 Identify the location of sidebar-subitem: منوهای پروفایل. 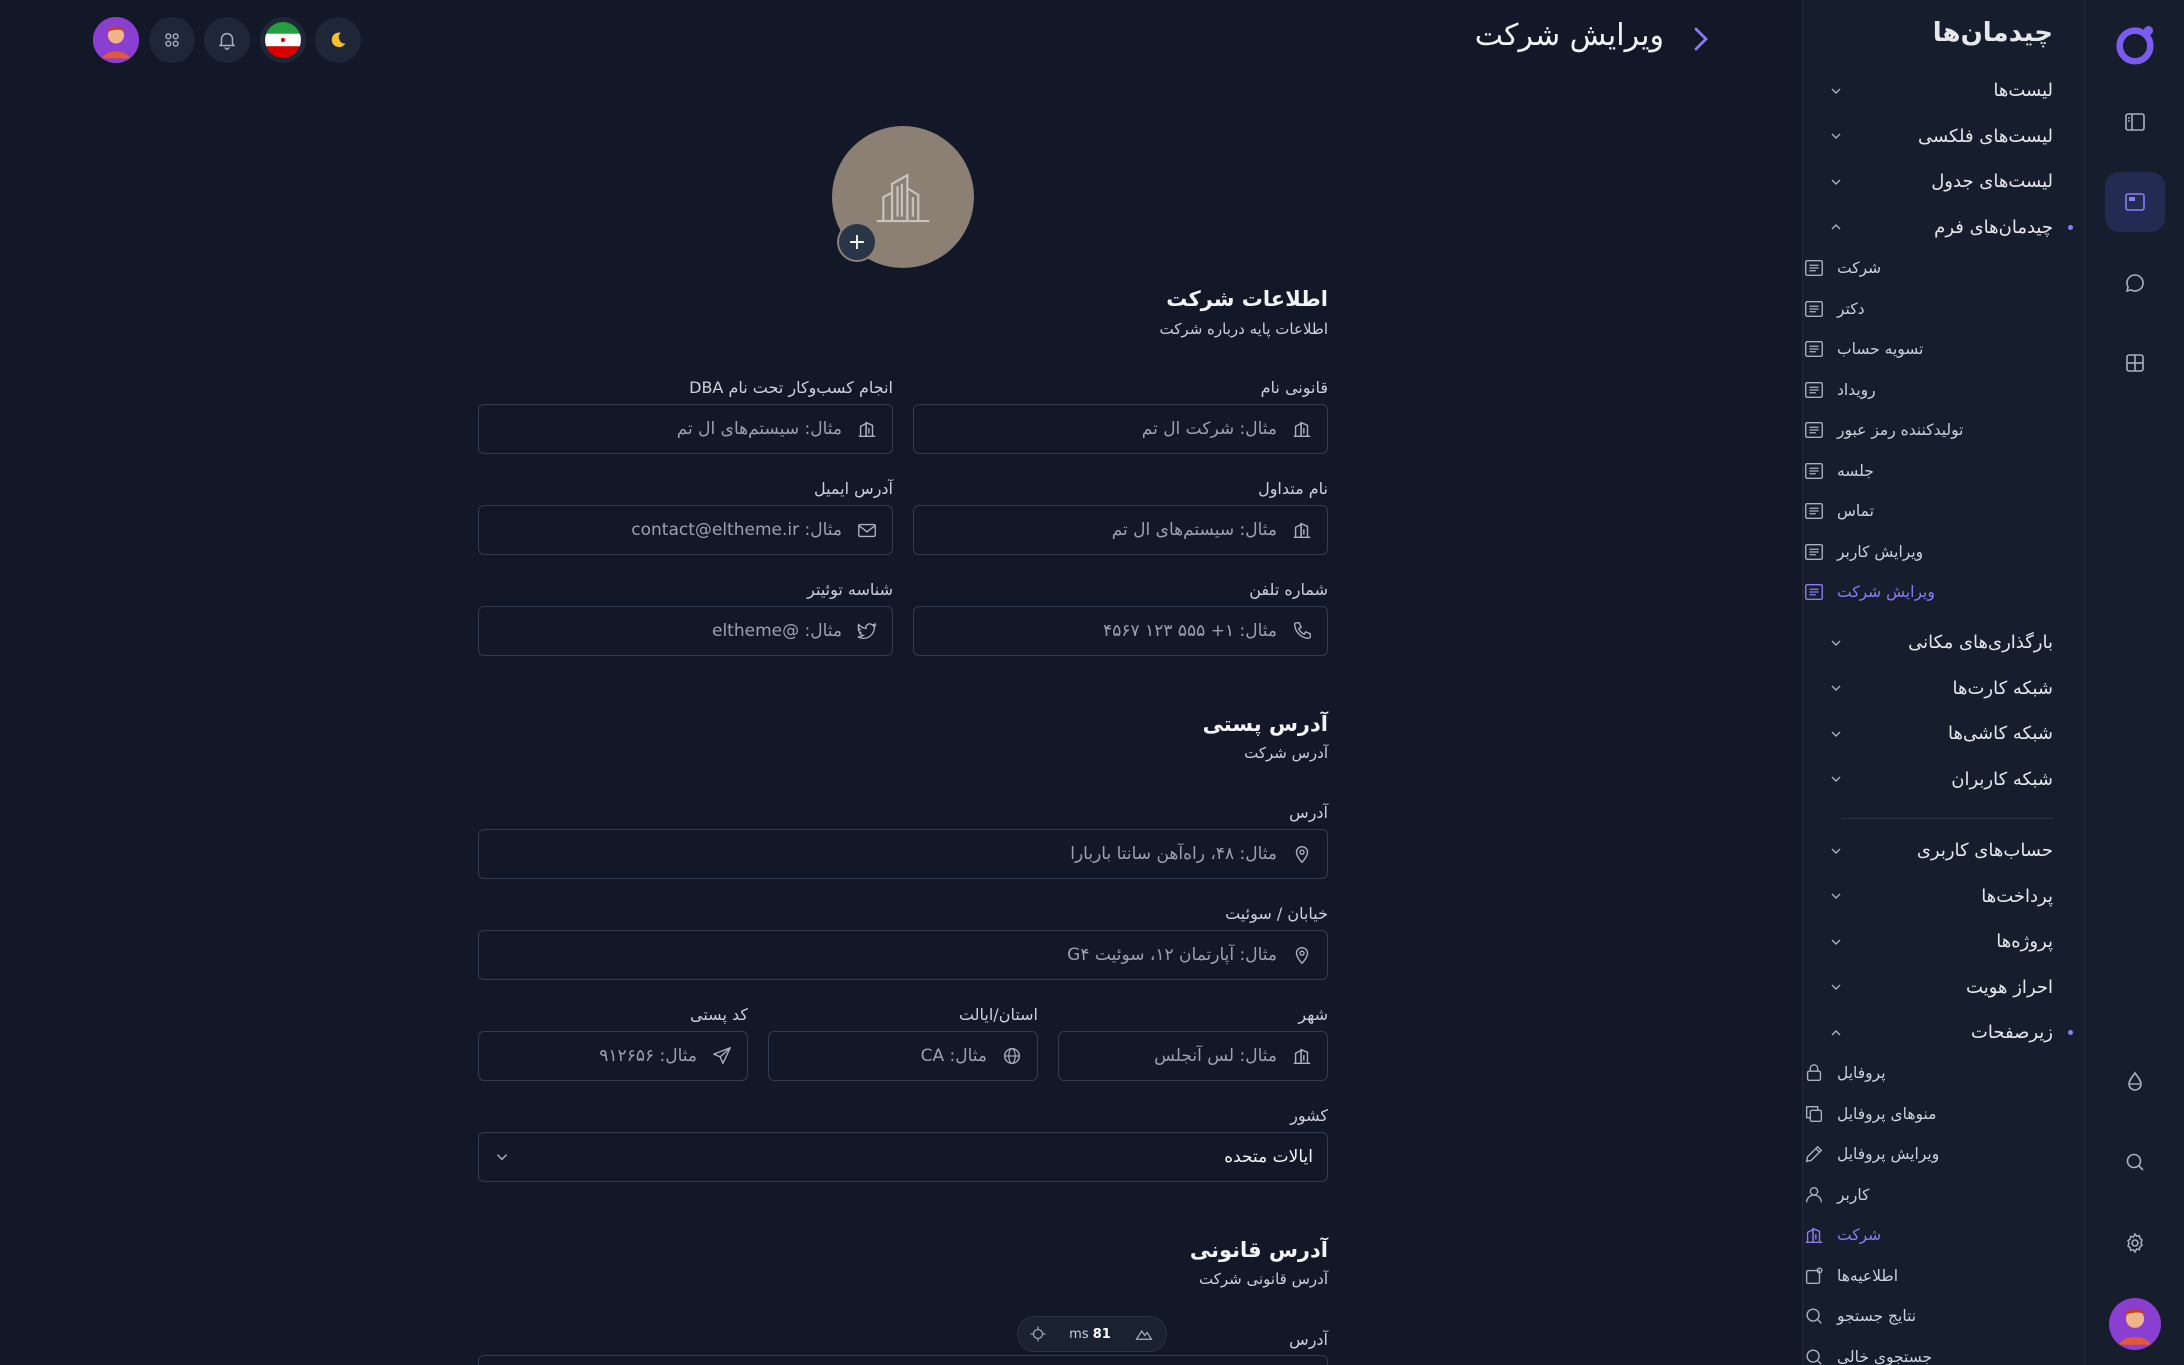
(1928, 1114).